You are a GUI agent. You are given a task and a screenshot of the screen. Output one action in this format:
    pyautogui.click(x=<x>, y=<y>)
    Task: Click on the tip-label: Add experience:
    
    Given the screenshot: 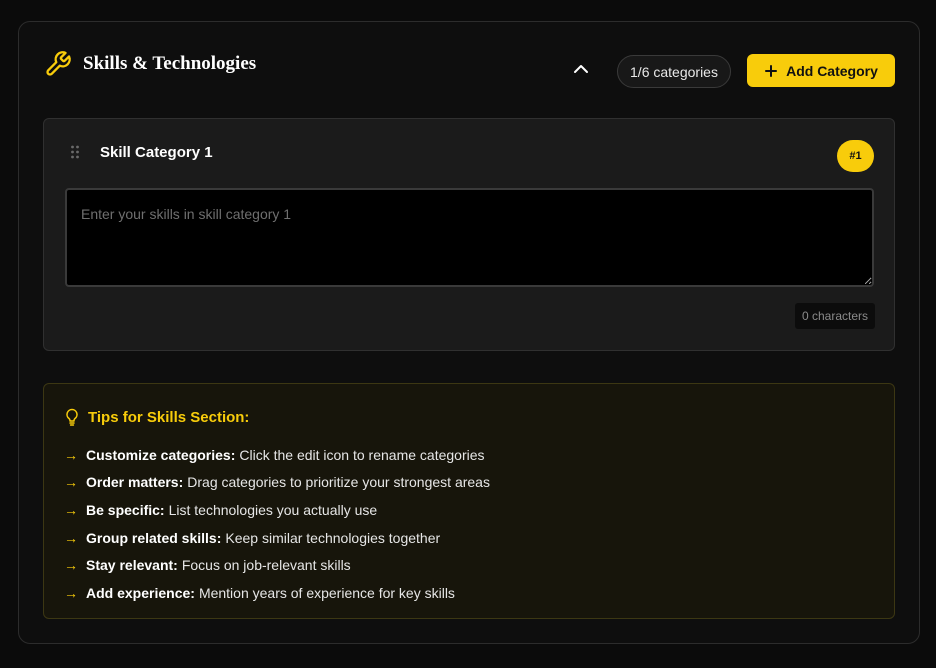 What is the action you would take?
    pyautogui.click(x=140, y=592)
    